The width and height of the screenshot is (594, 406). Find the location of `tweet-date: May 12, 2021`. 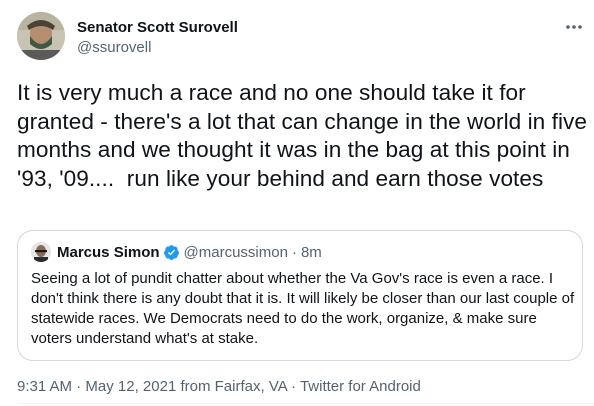

tweet-date: May 12, 2021 is located at coordinates (130, 386).